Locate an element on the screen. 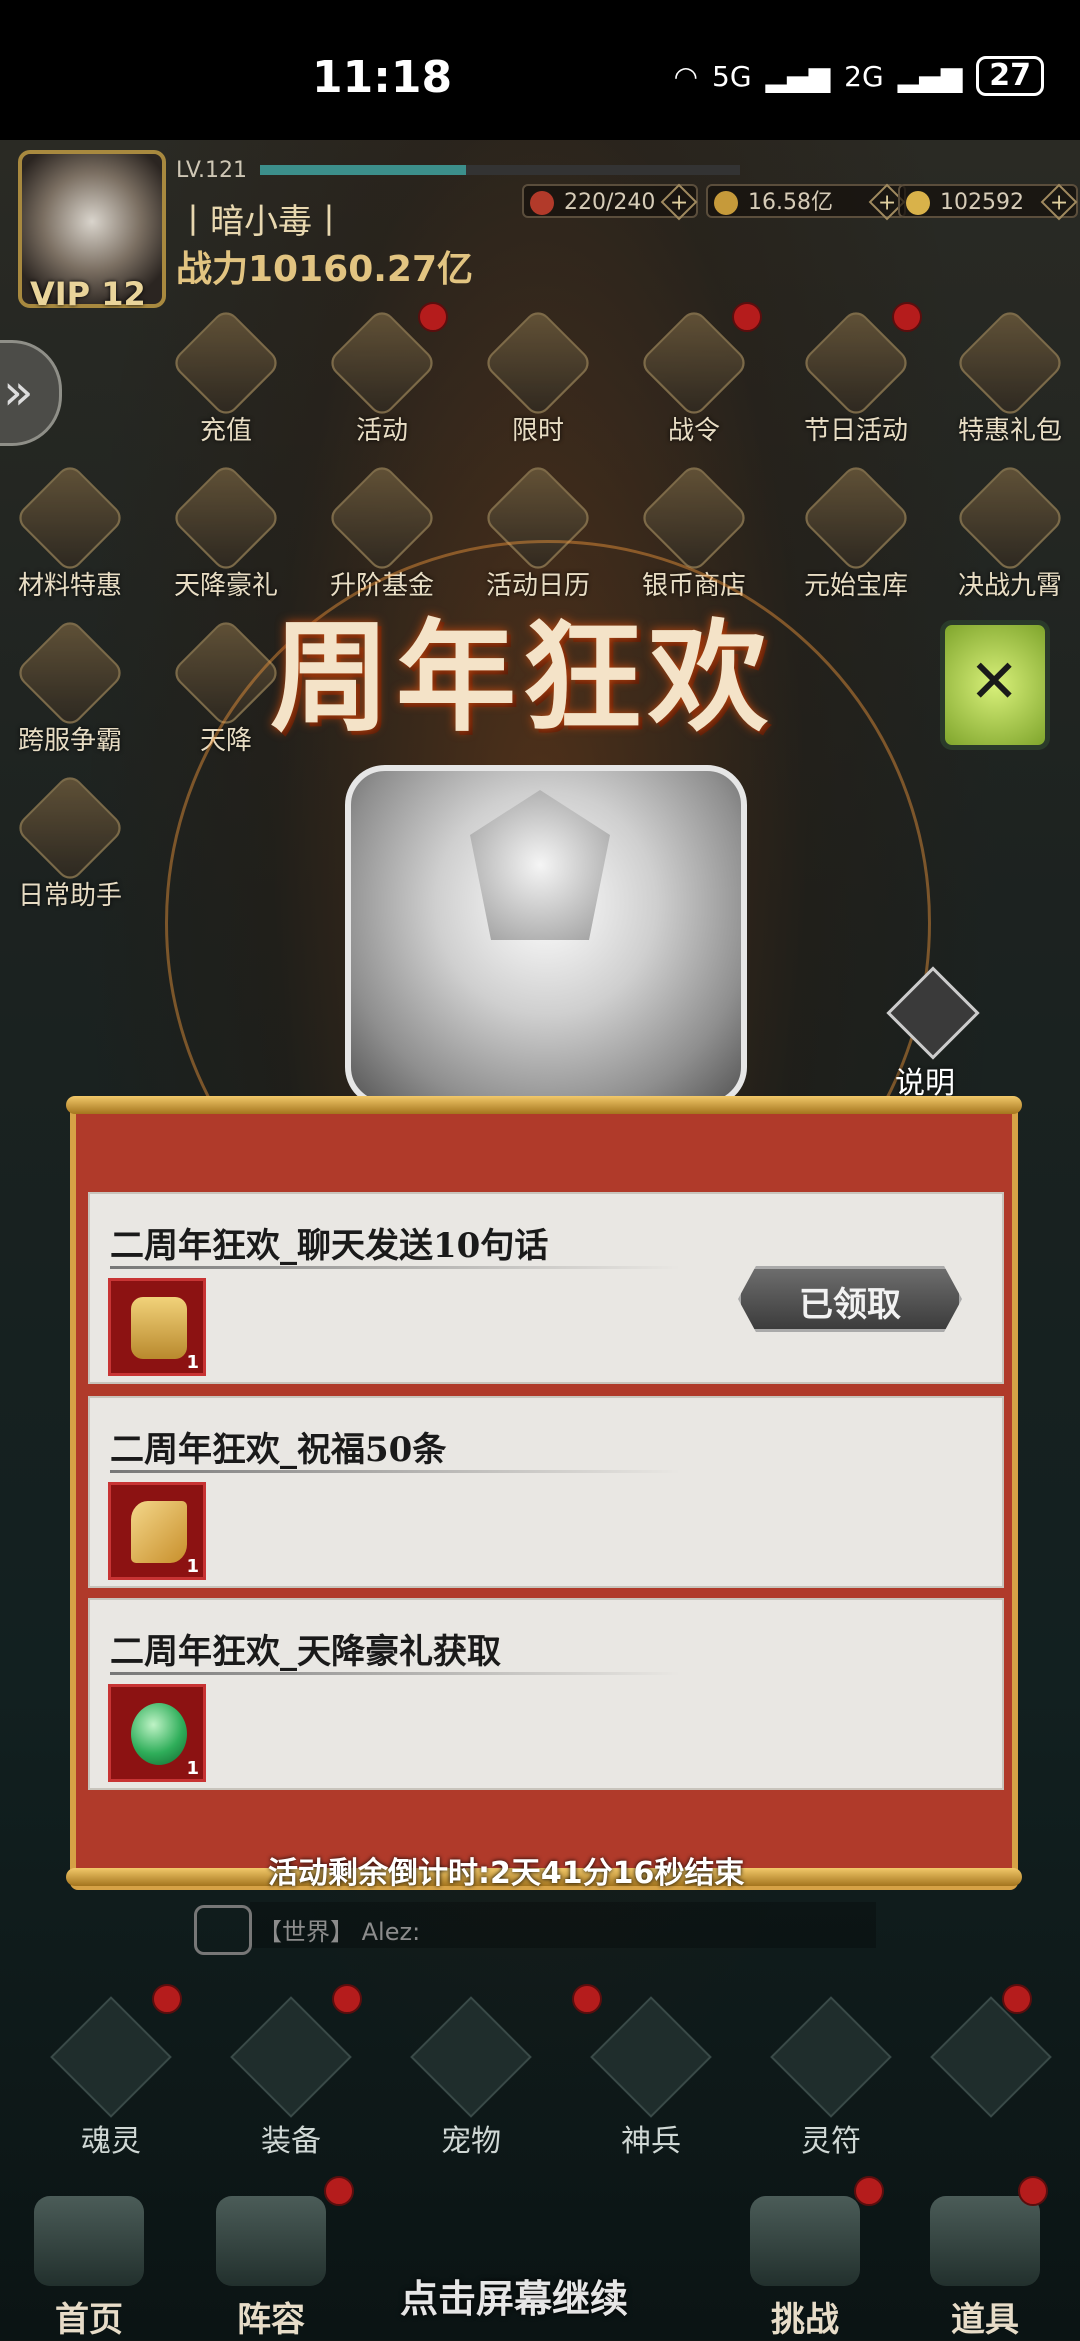 The image size is (1080, 2341). icon-activity: 活动 is located at coordinates (382, 383).